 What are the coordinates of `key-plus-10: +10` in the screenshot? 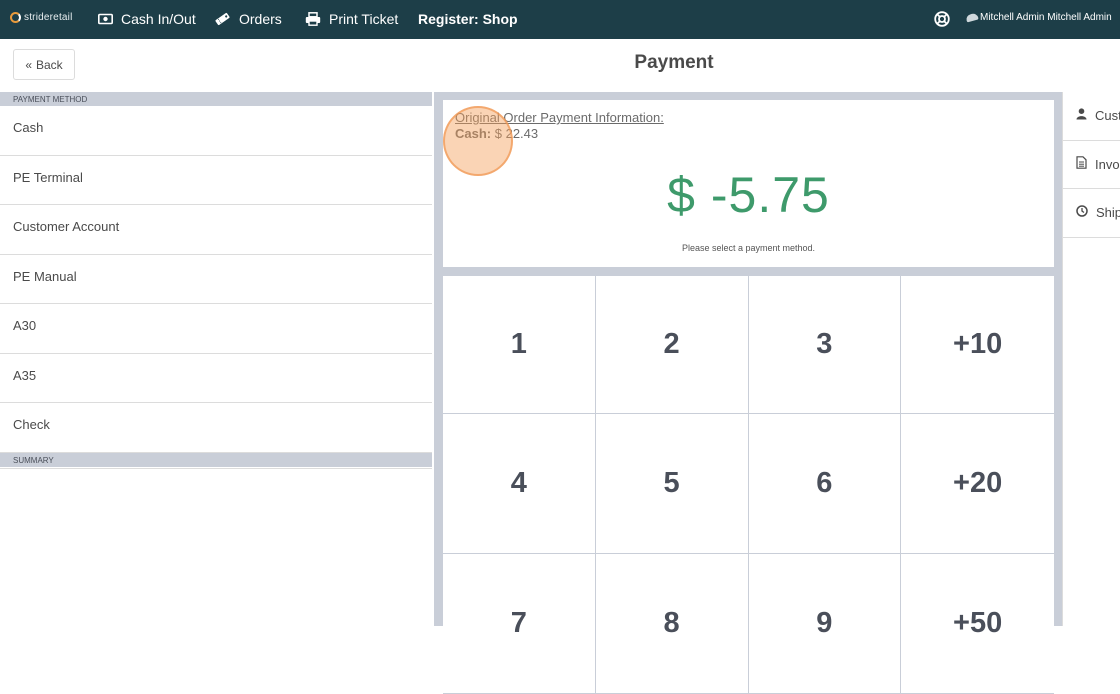 It's located at (977, 345).